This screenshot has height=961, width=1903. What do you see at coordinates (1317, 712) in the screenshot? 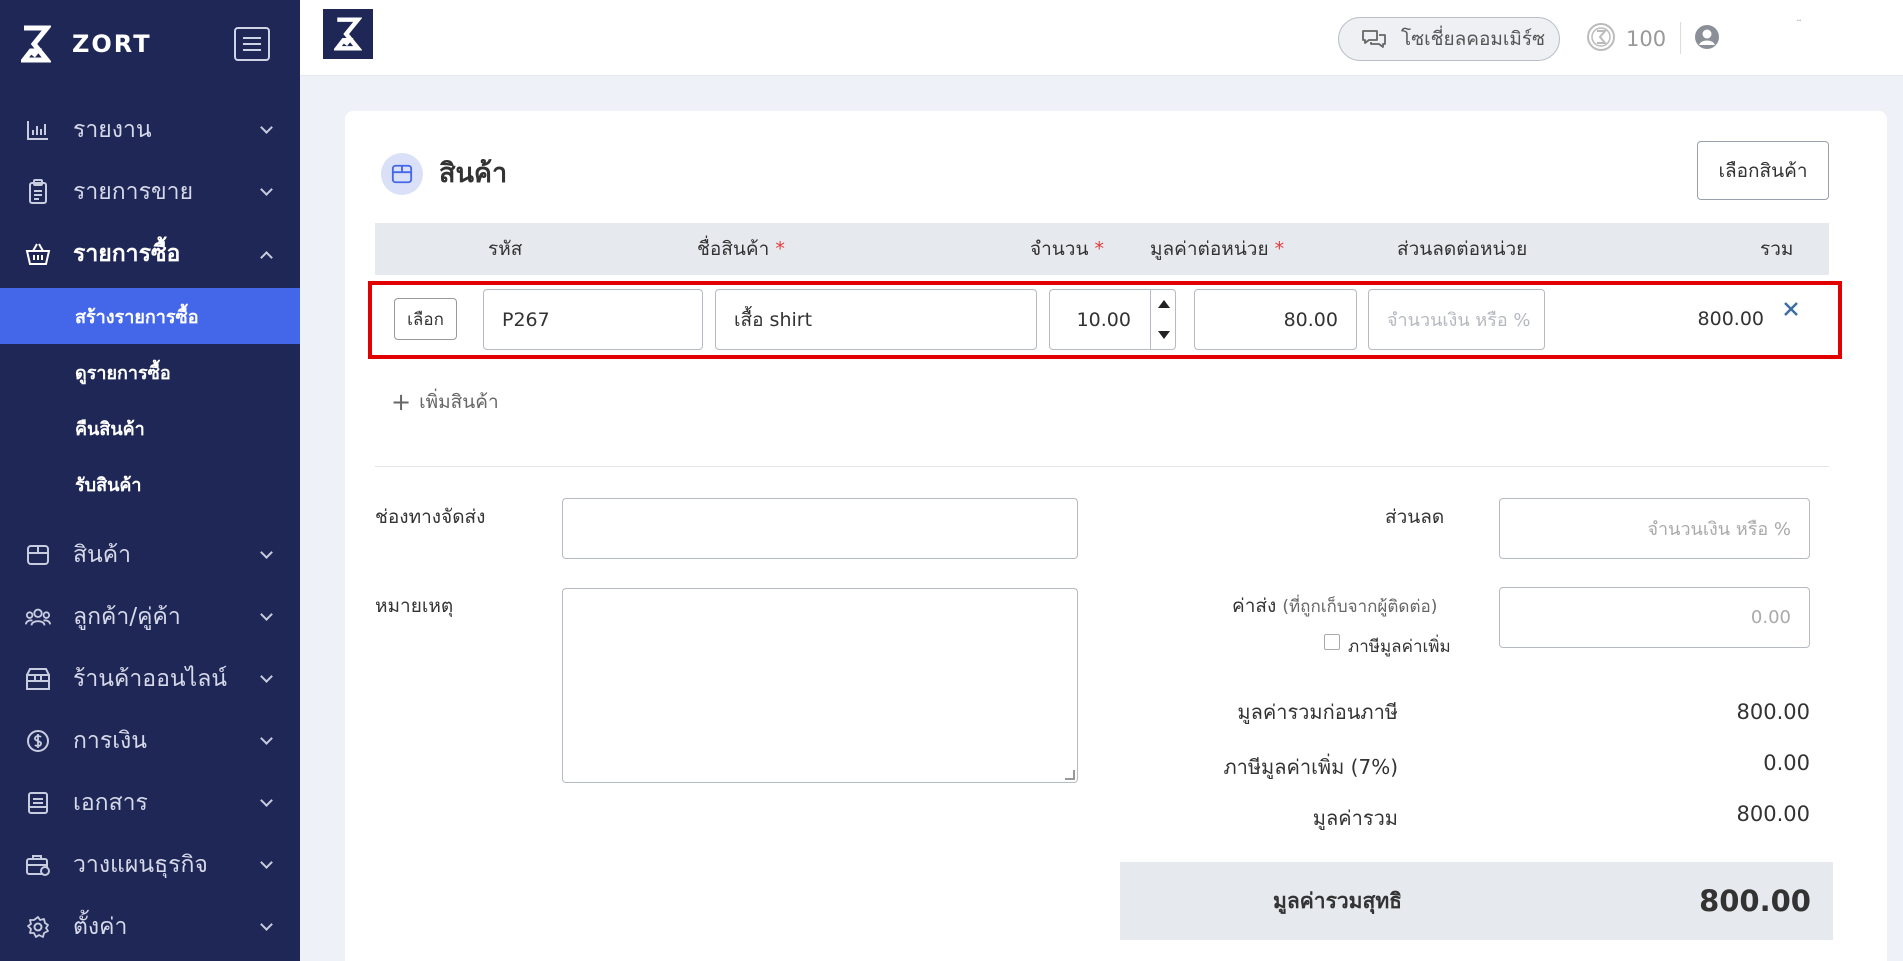
I see `pre-tax-label: มูลค่ารวมก่อนภาษี` at bounding box center [1317, 712].